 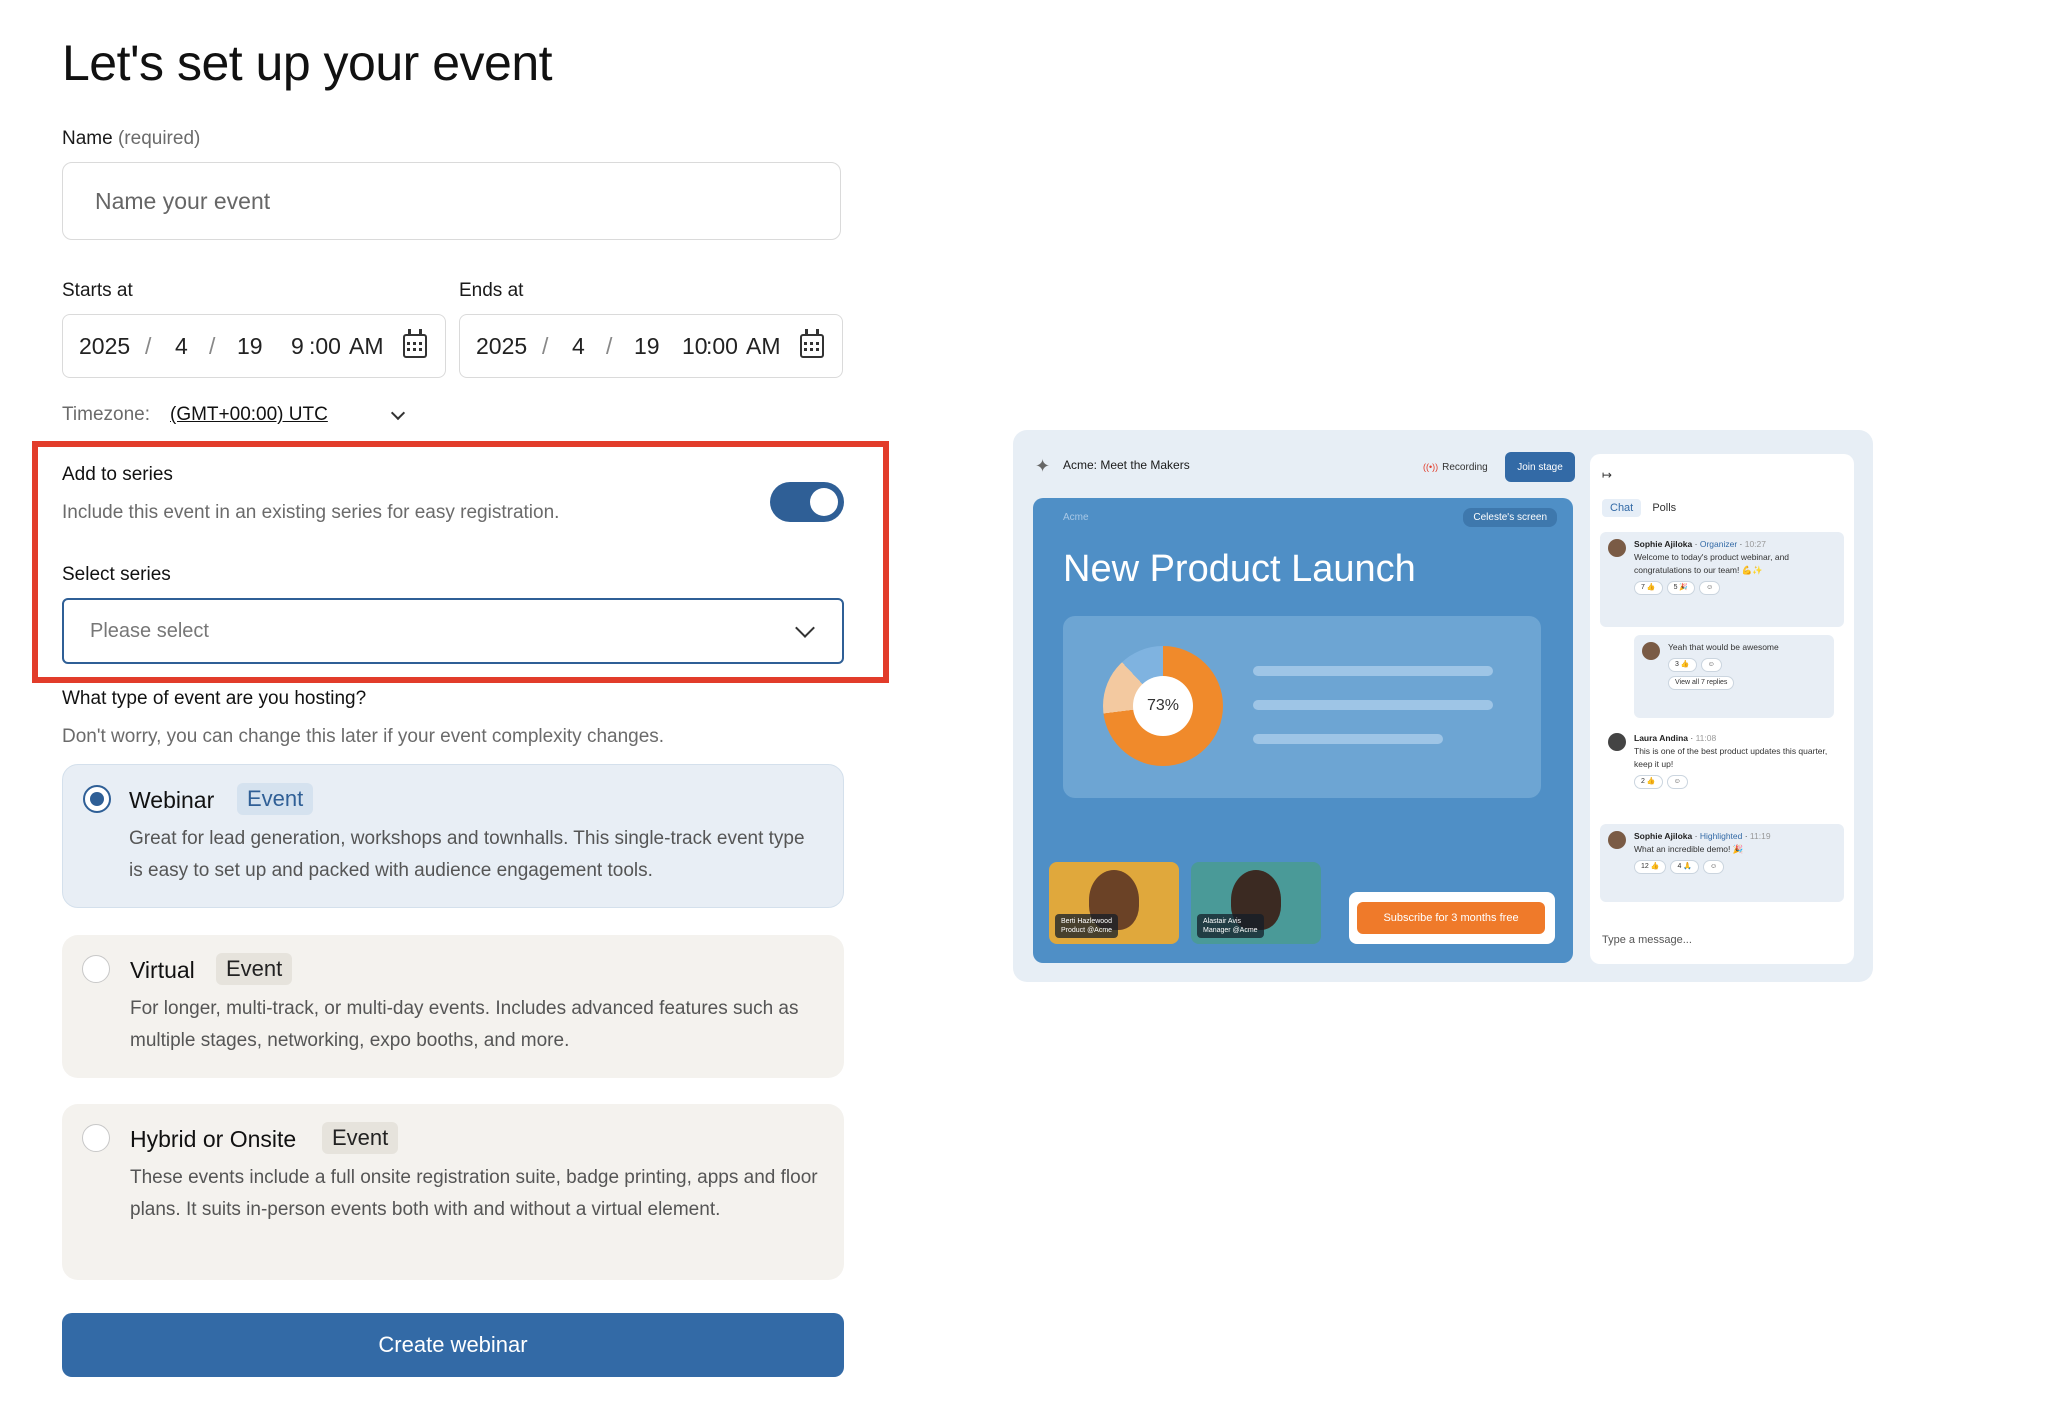 I want to click on series-select-placeholder: Please select, so click(x=149, y=630).